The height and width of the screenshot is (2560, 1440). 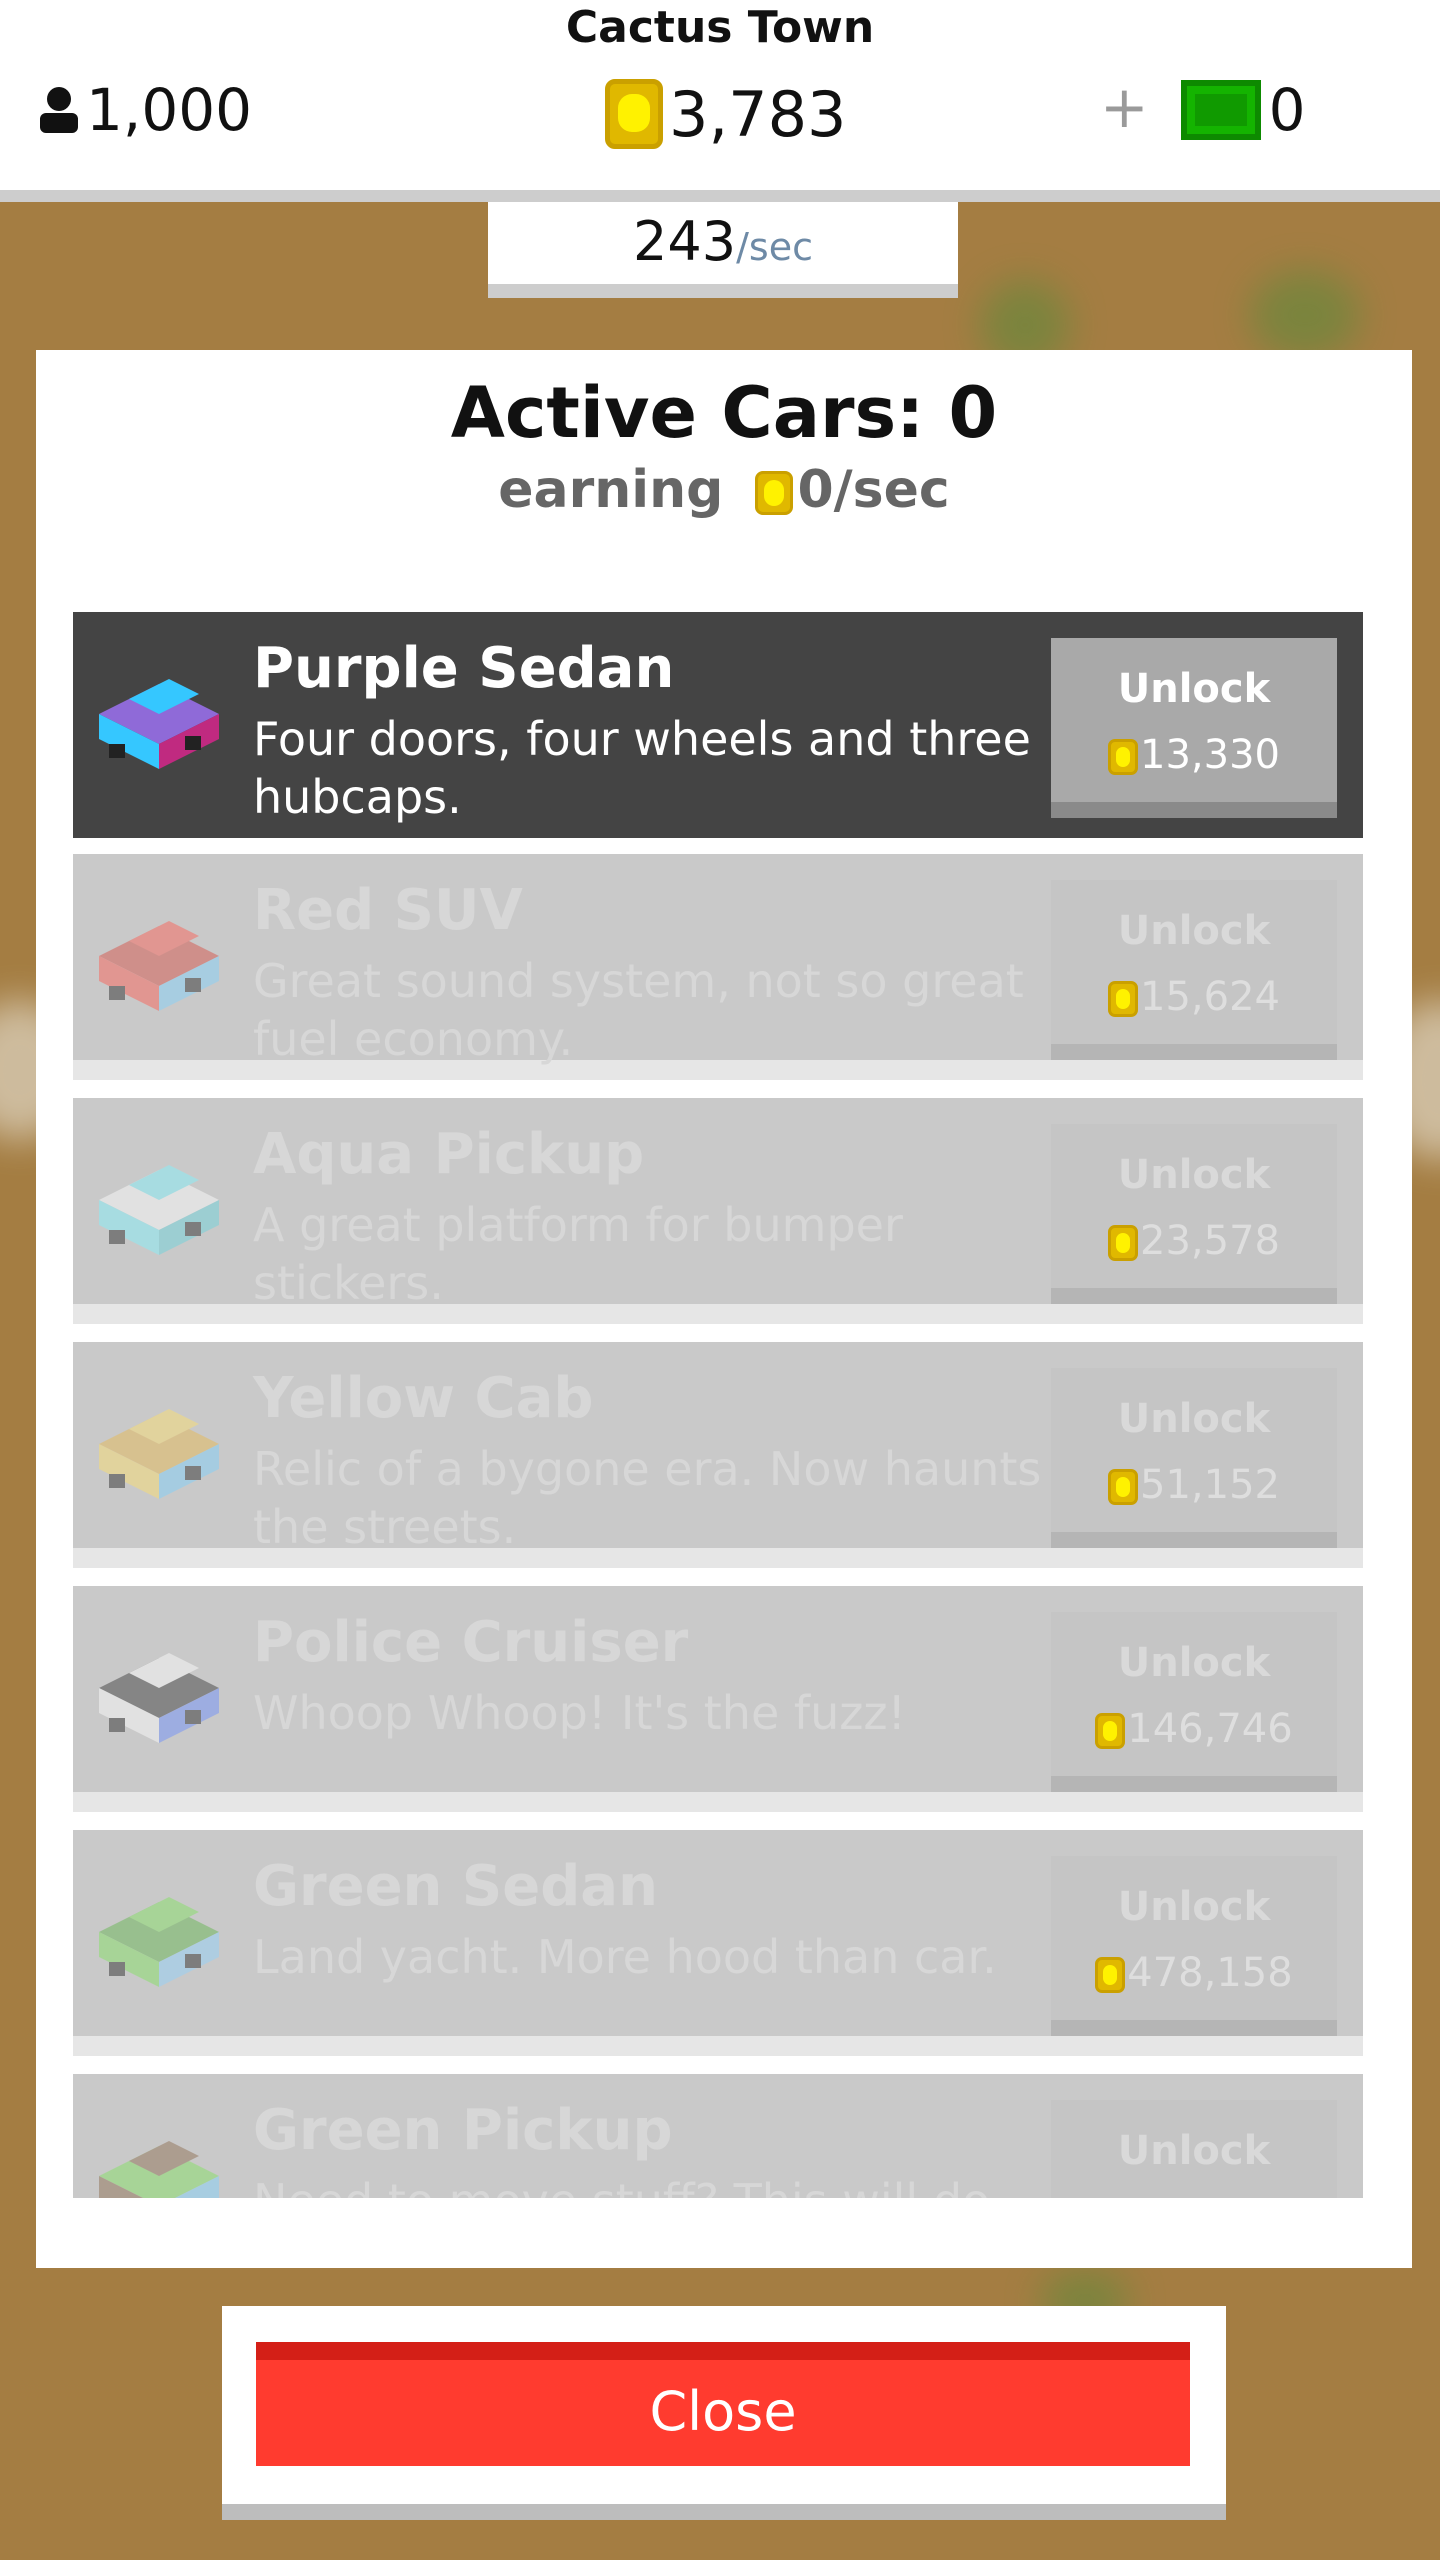 I want to click on car-name: Red SUV, so click(x=388, y=910).